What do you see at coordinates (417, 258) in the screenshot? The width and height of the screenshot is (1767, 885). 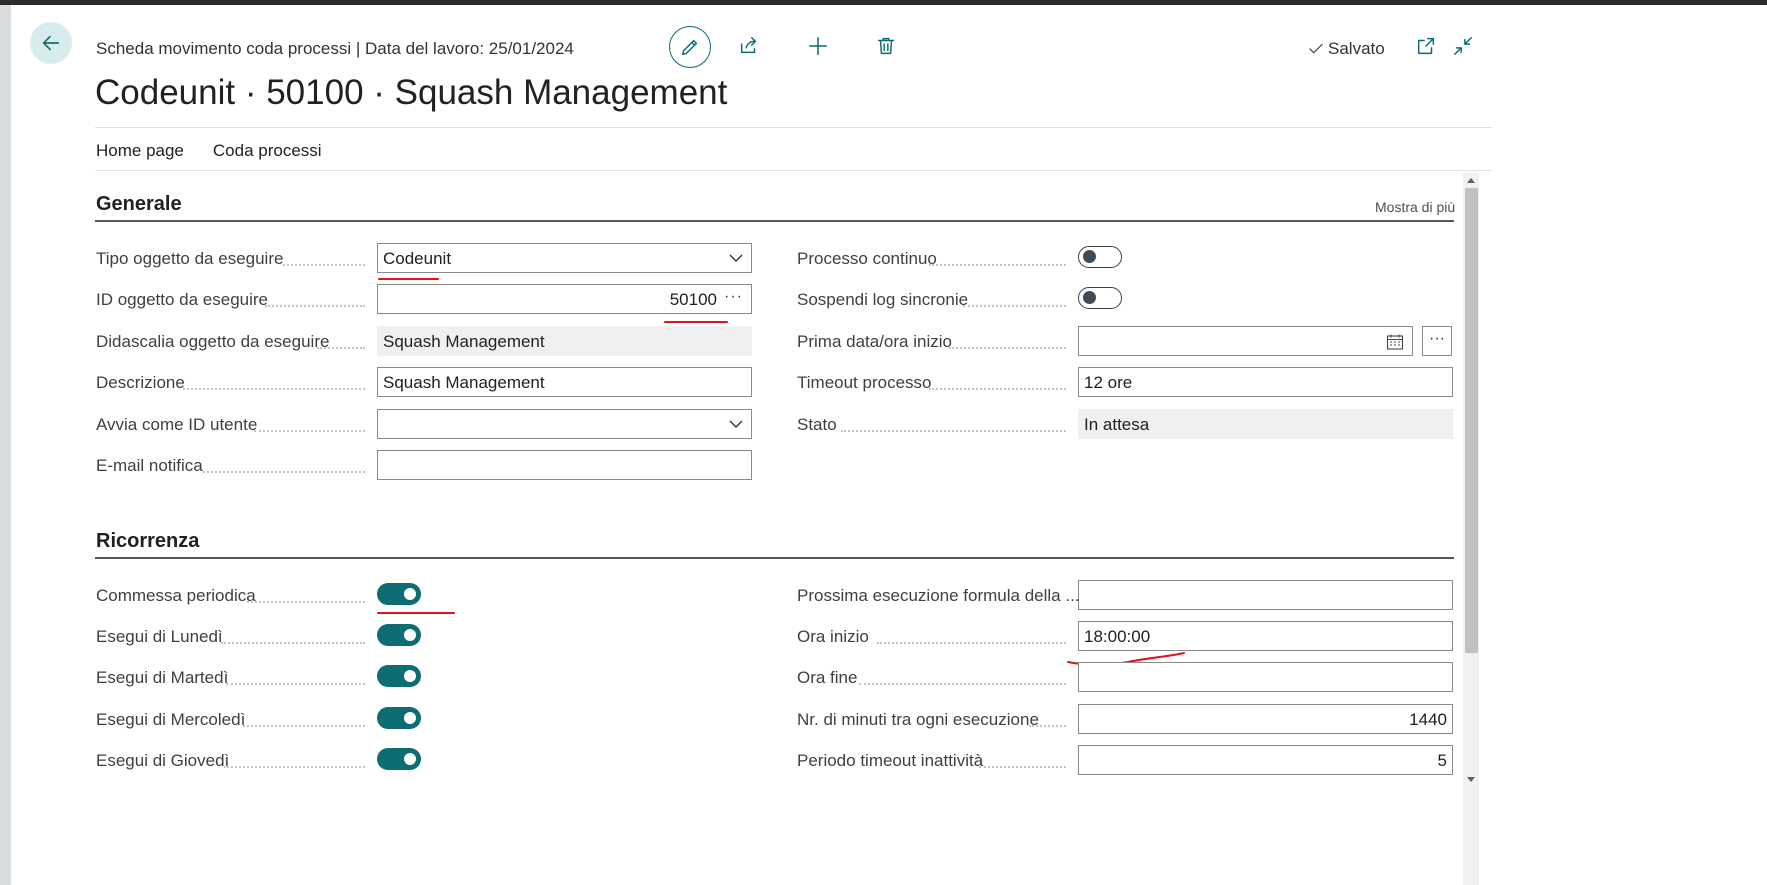 I see `field-value: Codeunit` at bounding box center [417, 258].